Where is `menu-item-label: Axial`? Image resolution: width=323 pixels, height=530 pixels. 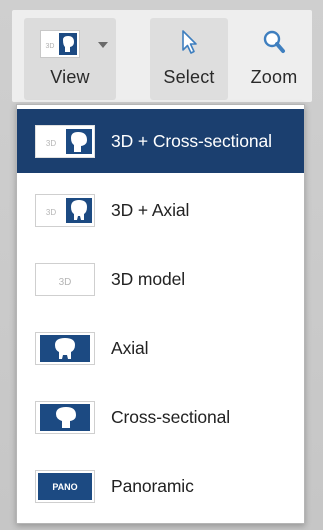
menu-item-label: Axial is located at coordinates (130, 348).